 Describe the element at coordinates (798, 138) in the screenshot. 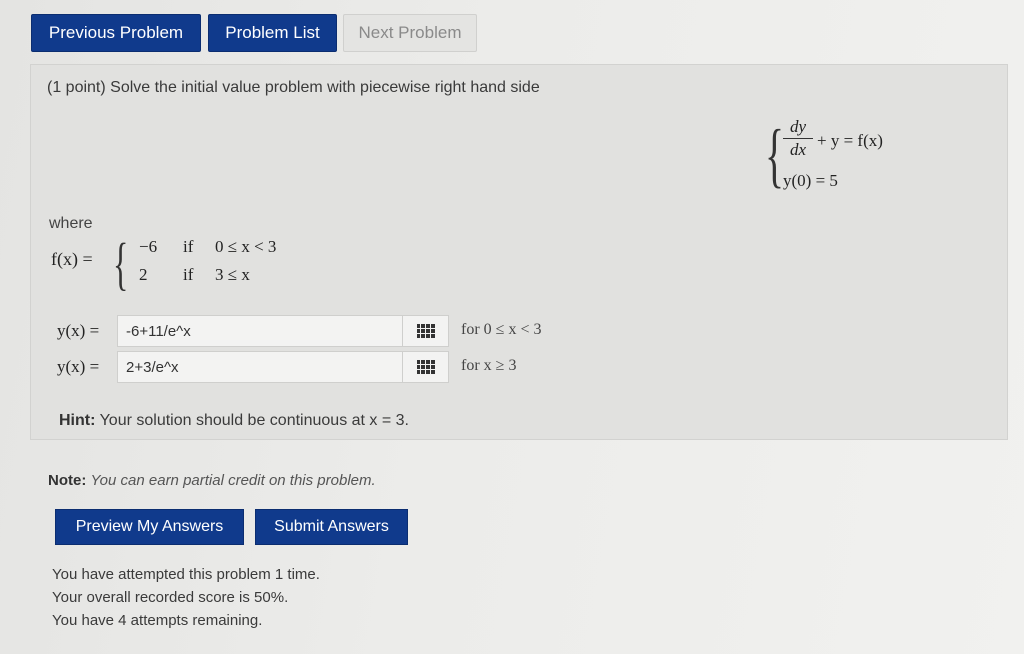

I see `derivative-fraction: dy dx` at that location.